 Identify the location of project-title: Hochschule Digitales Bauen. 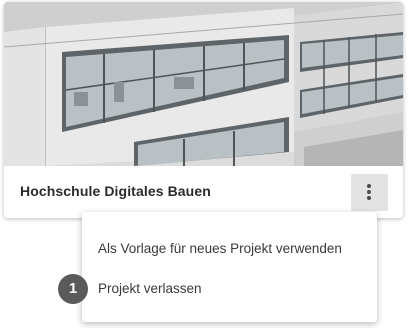
(115, 191).